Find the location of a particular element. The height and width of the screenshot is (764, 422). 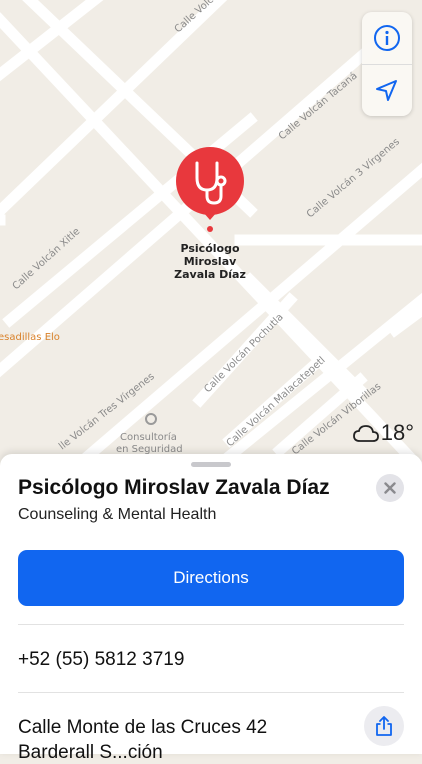

close-icon is located at coordinates (390, 488).